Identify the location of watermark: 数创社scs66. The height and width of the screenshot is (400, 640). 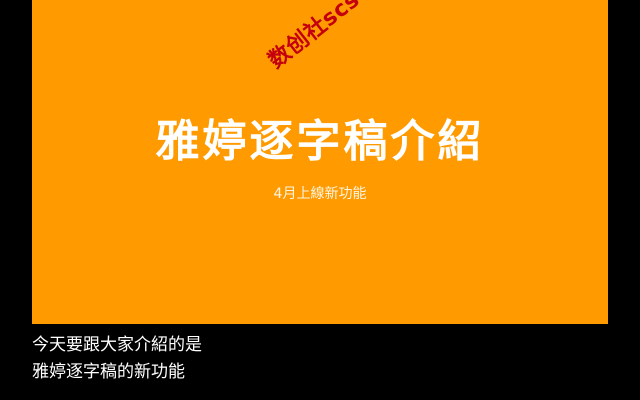
(327, 37).